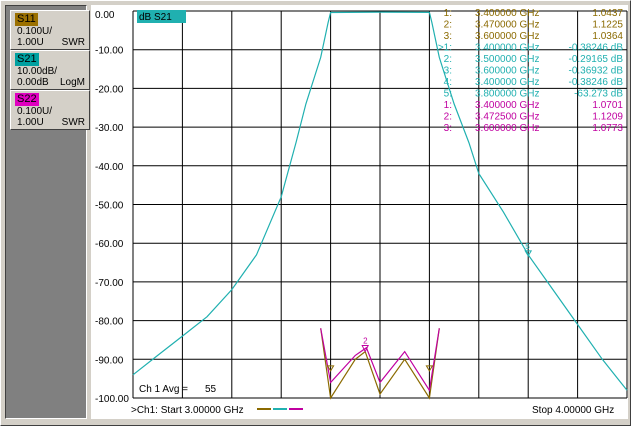 The width and height of the screenshot is (631, 426). What do you see at coordinates (109, 360) in the screenshot?
I see `y-tick-label: -90.00` at bounding box center [109, 360].